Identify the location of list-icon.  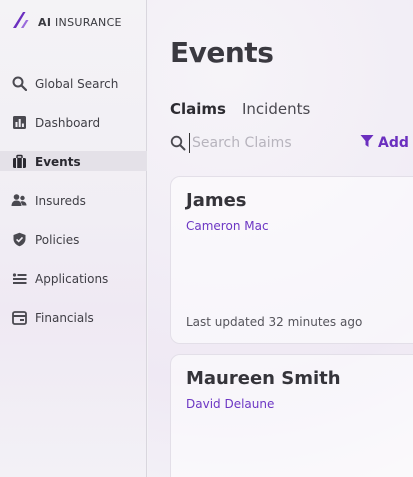
(19, 279).